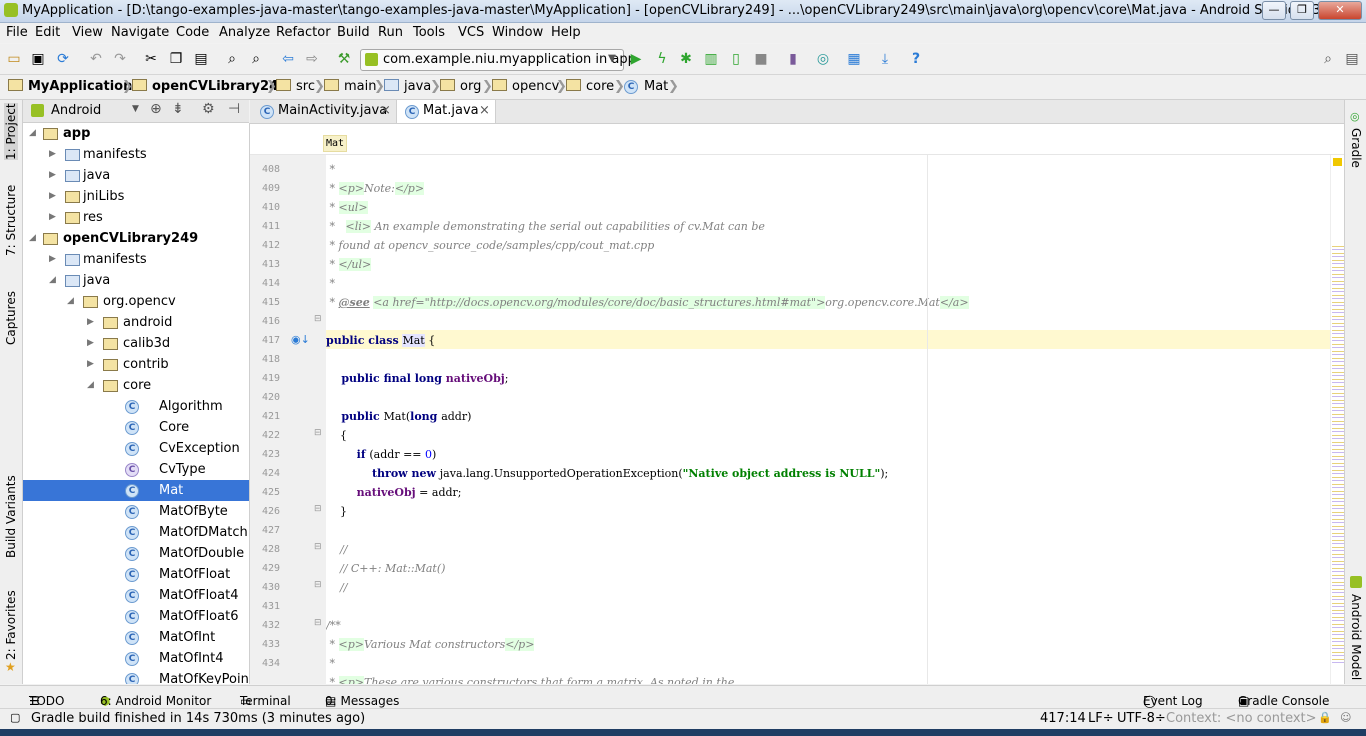  I want to click on tree-item-class: C CvType, so click(136, 469).